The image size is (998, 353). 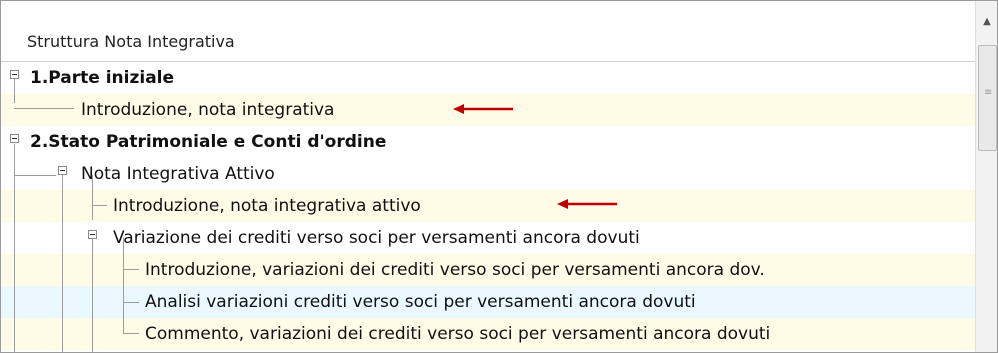 What do you see at coordinates (208, 110) in the screenshot?
I see `tree-node-label: Introduzione, nota integrativa` at bounding box center [208, 110].